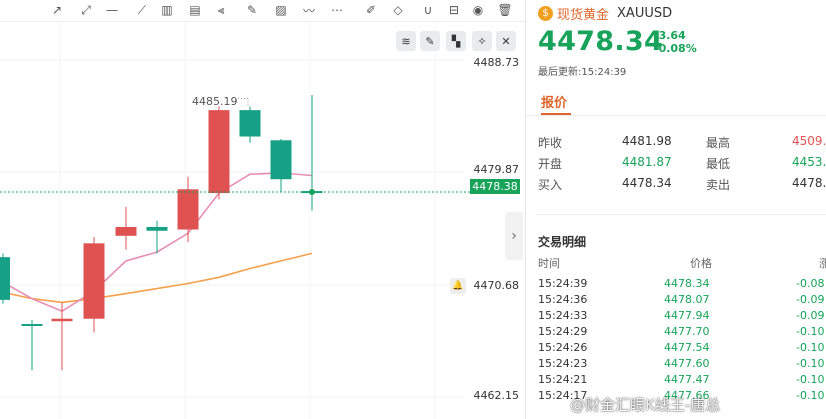 Image resolution: width=826 pixels, height=419 pixels. Describe the element at coordinates (687, 283) in the screenshot. I see `deal-price: 4478.34` at that location.